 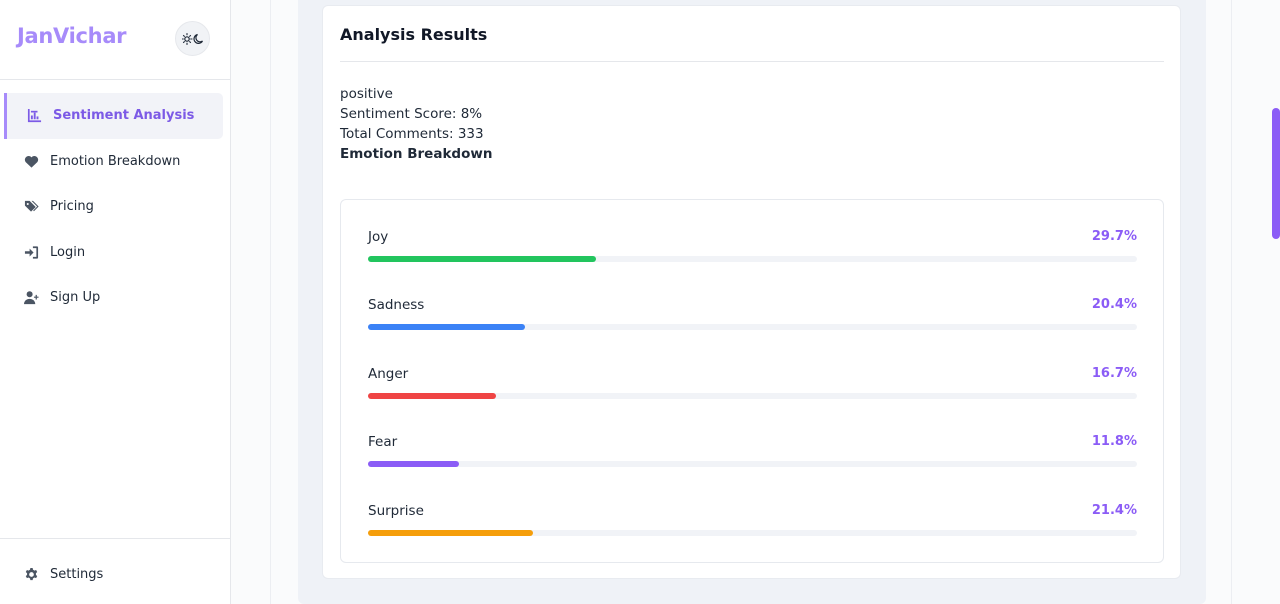 I want to click on sidebar-item-label: Sentiment Analysis, so click(x=124, y=116).